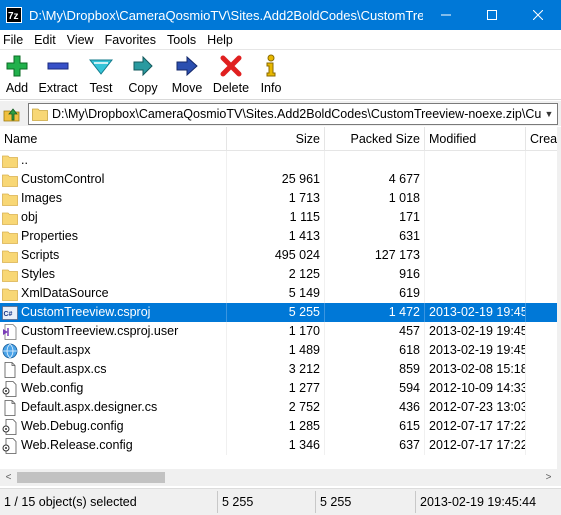  Describe the element at coordinates (24, 160) in the screenshot. I see `file-name: ..` at that location.